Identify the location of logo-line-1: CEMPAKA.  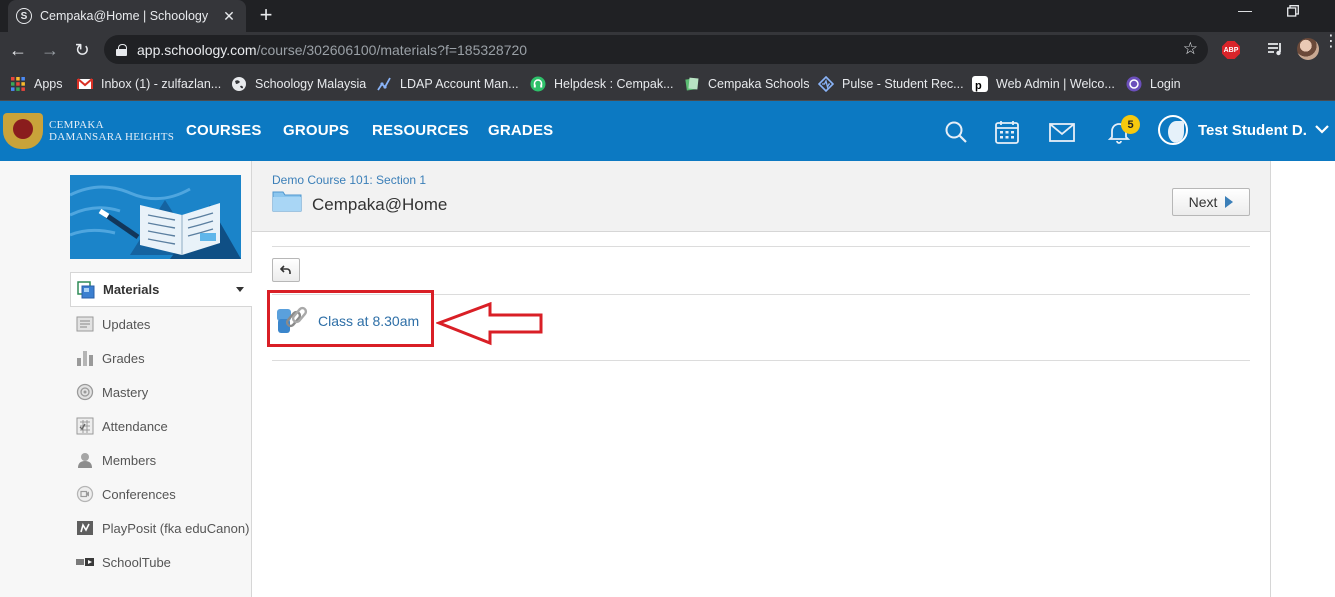
(76, 125).